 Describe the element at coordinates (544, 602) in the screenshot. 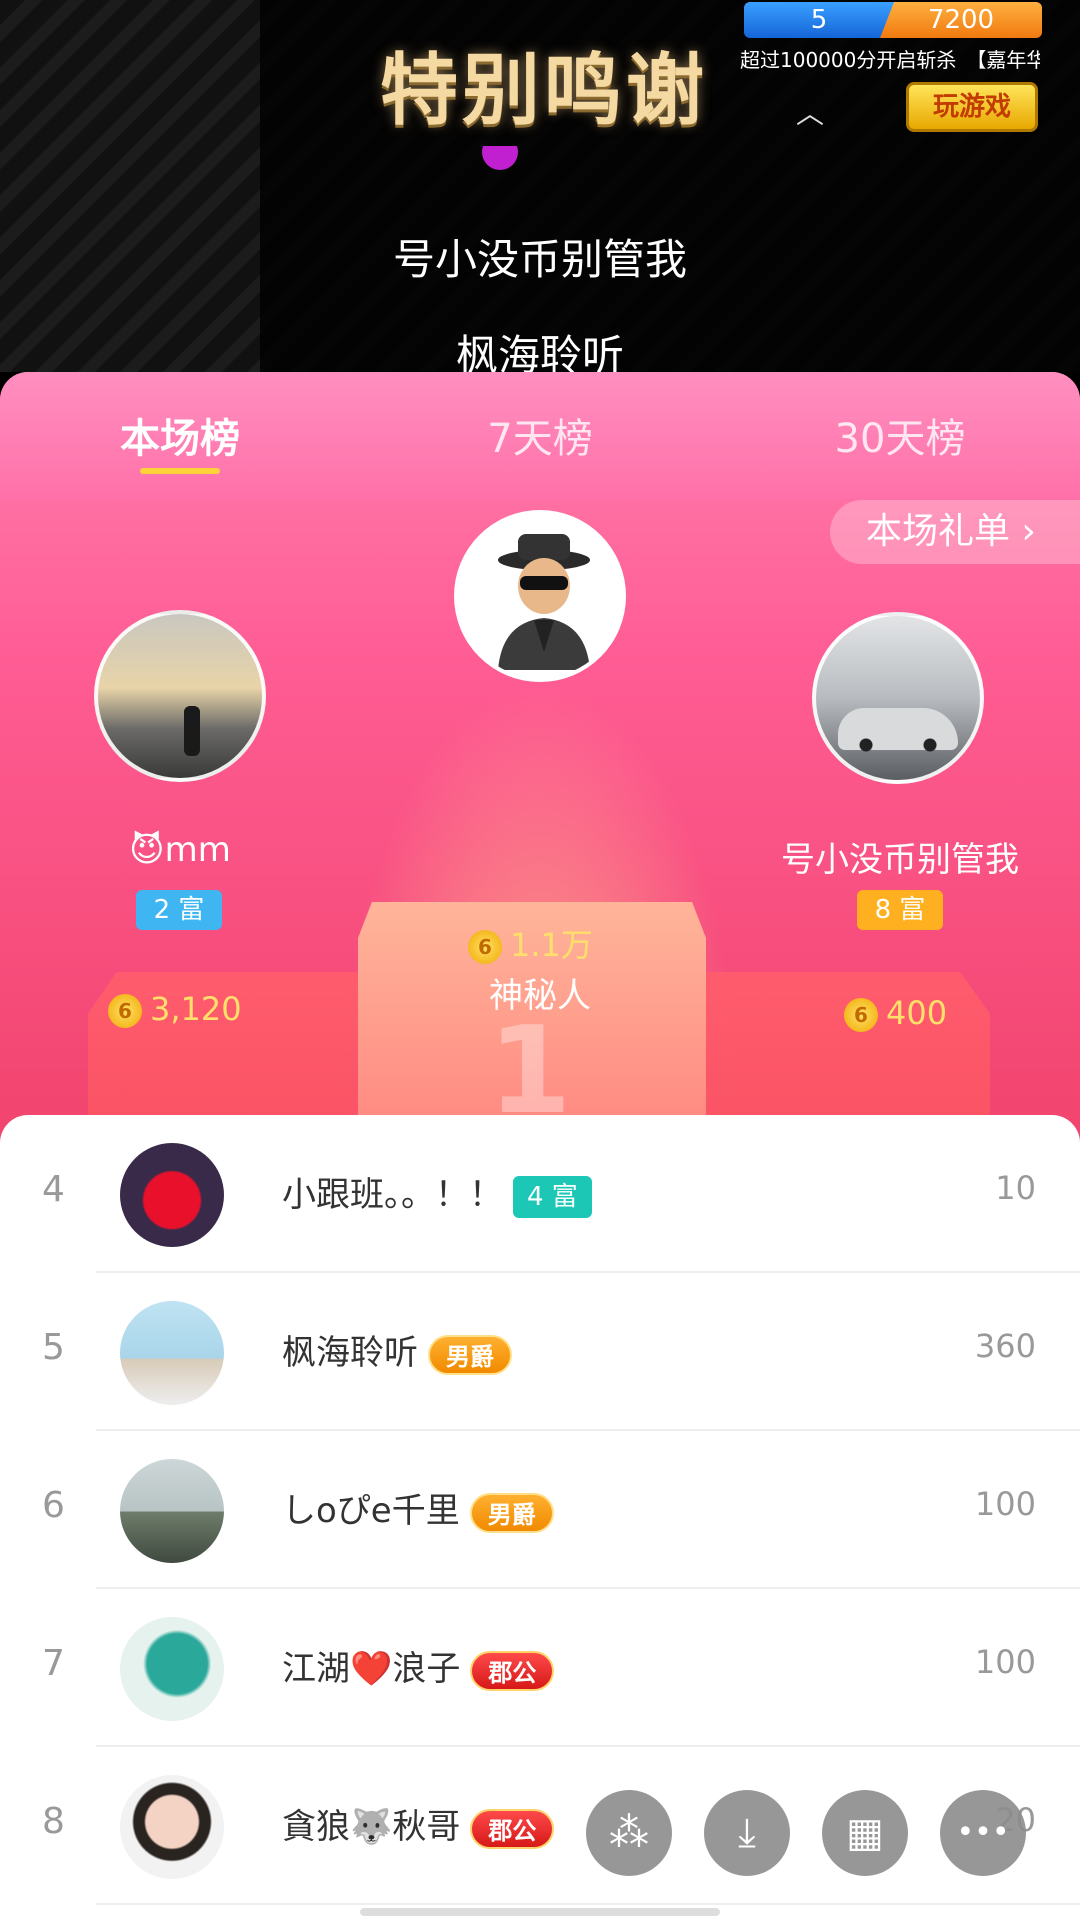

I see `mystery-person-icon` at that location.